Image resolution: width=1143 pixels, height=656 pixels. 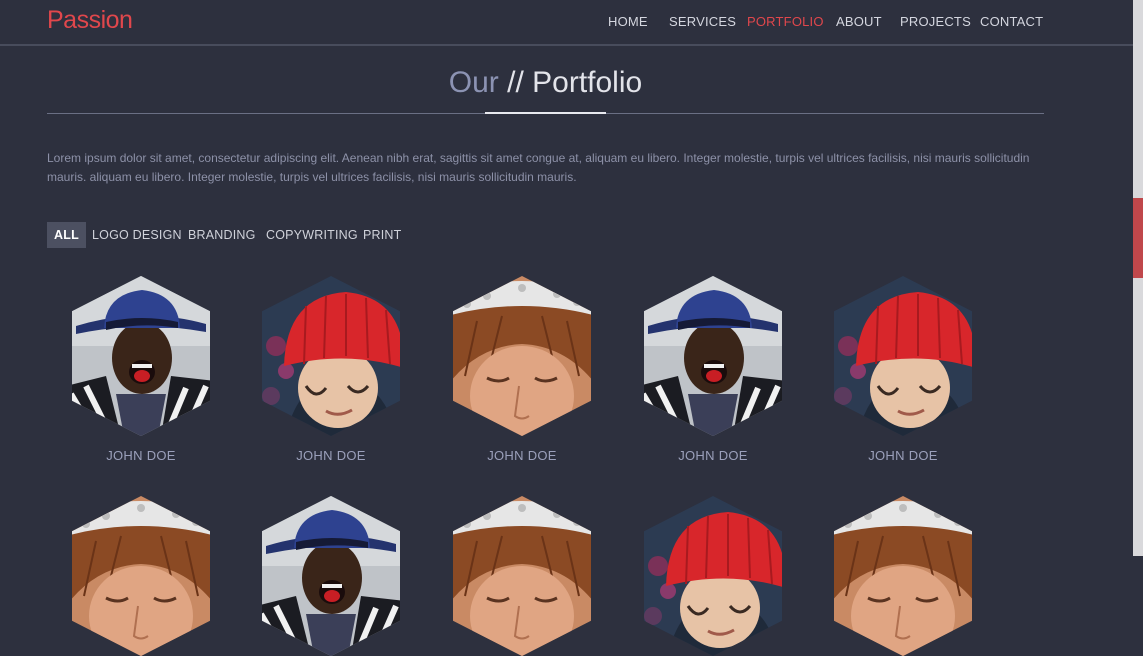 I want to click on scrollbar, so click(x=1138, y=278).